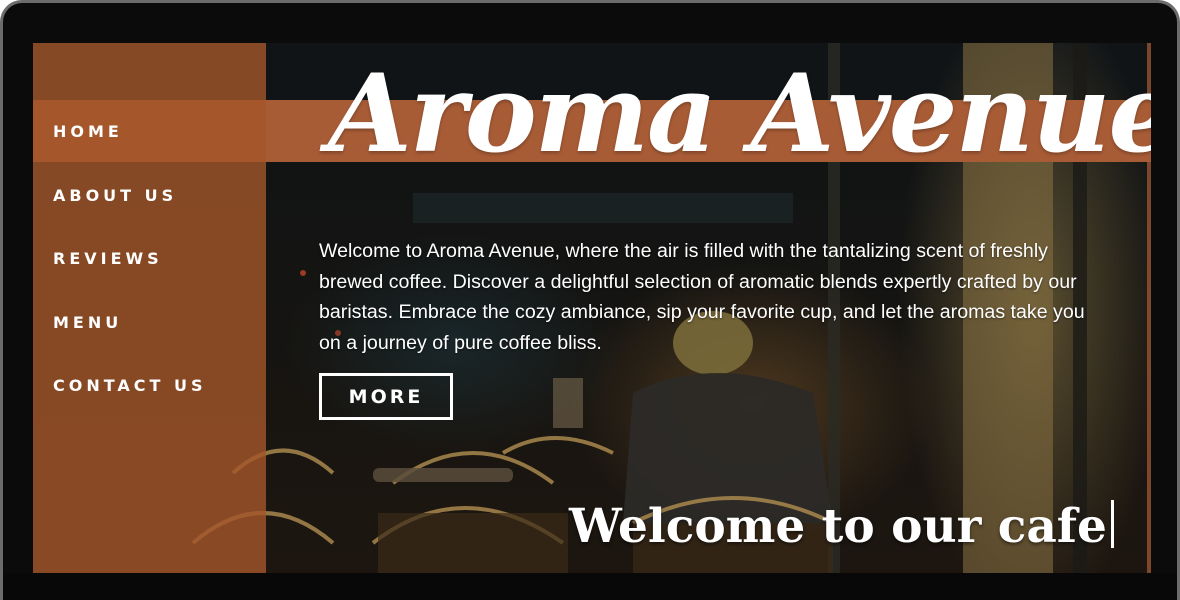 Image resolution: width=1180 pixels, height=600 pixels. I want to click on welcome-heading: Welcome to our cafe, so click(841, 527).